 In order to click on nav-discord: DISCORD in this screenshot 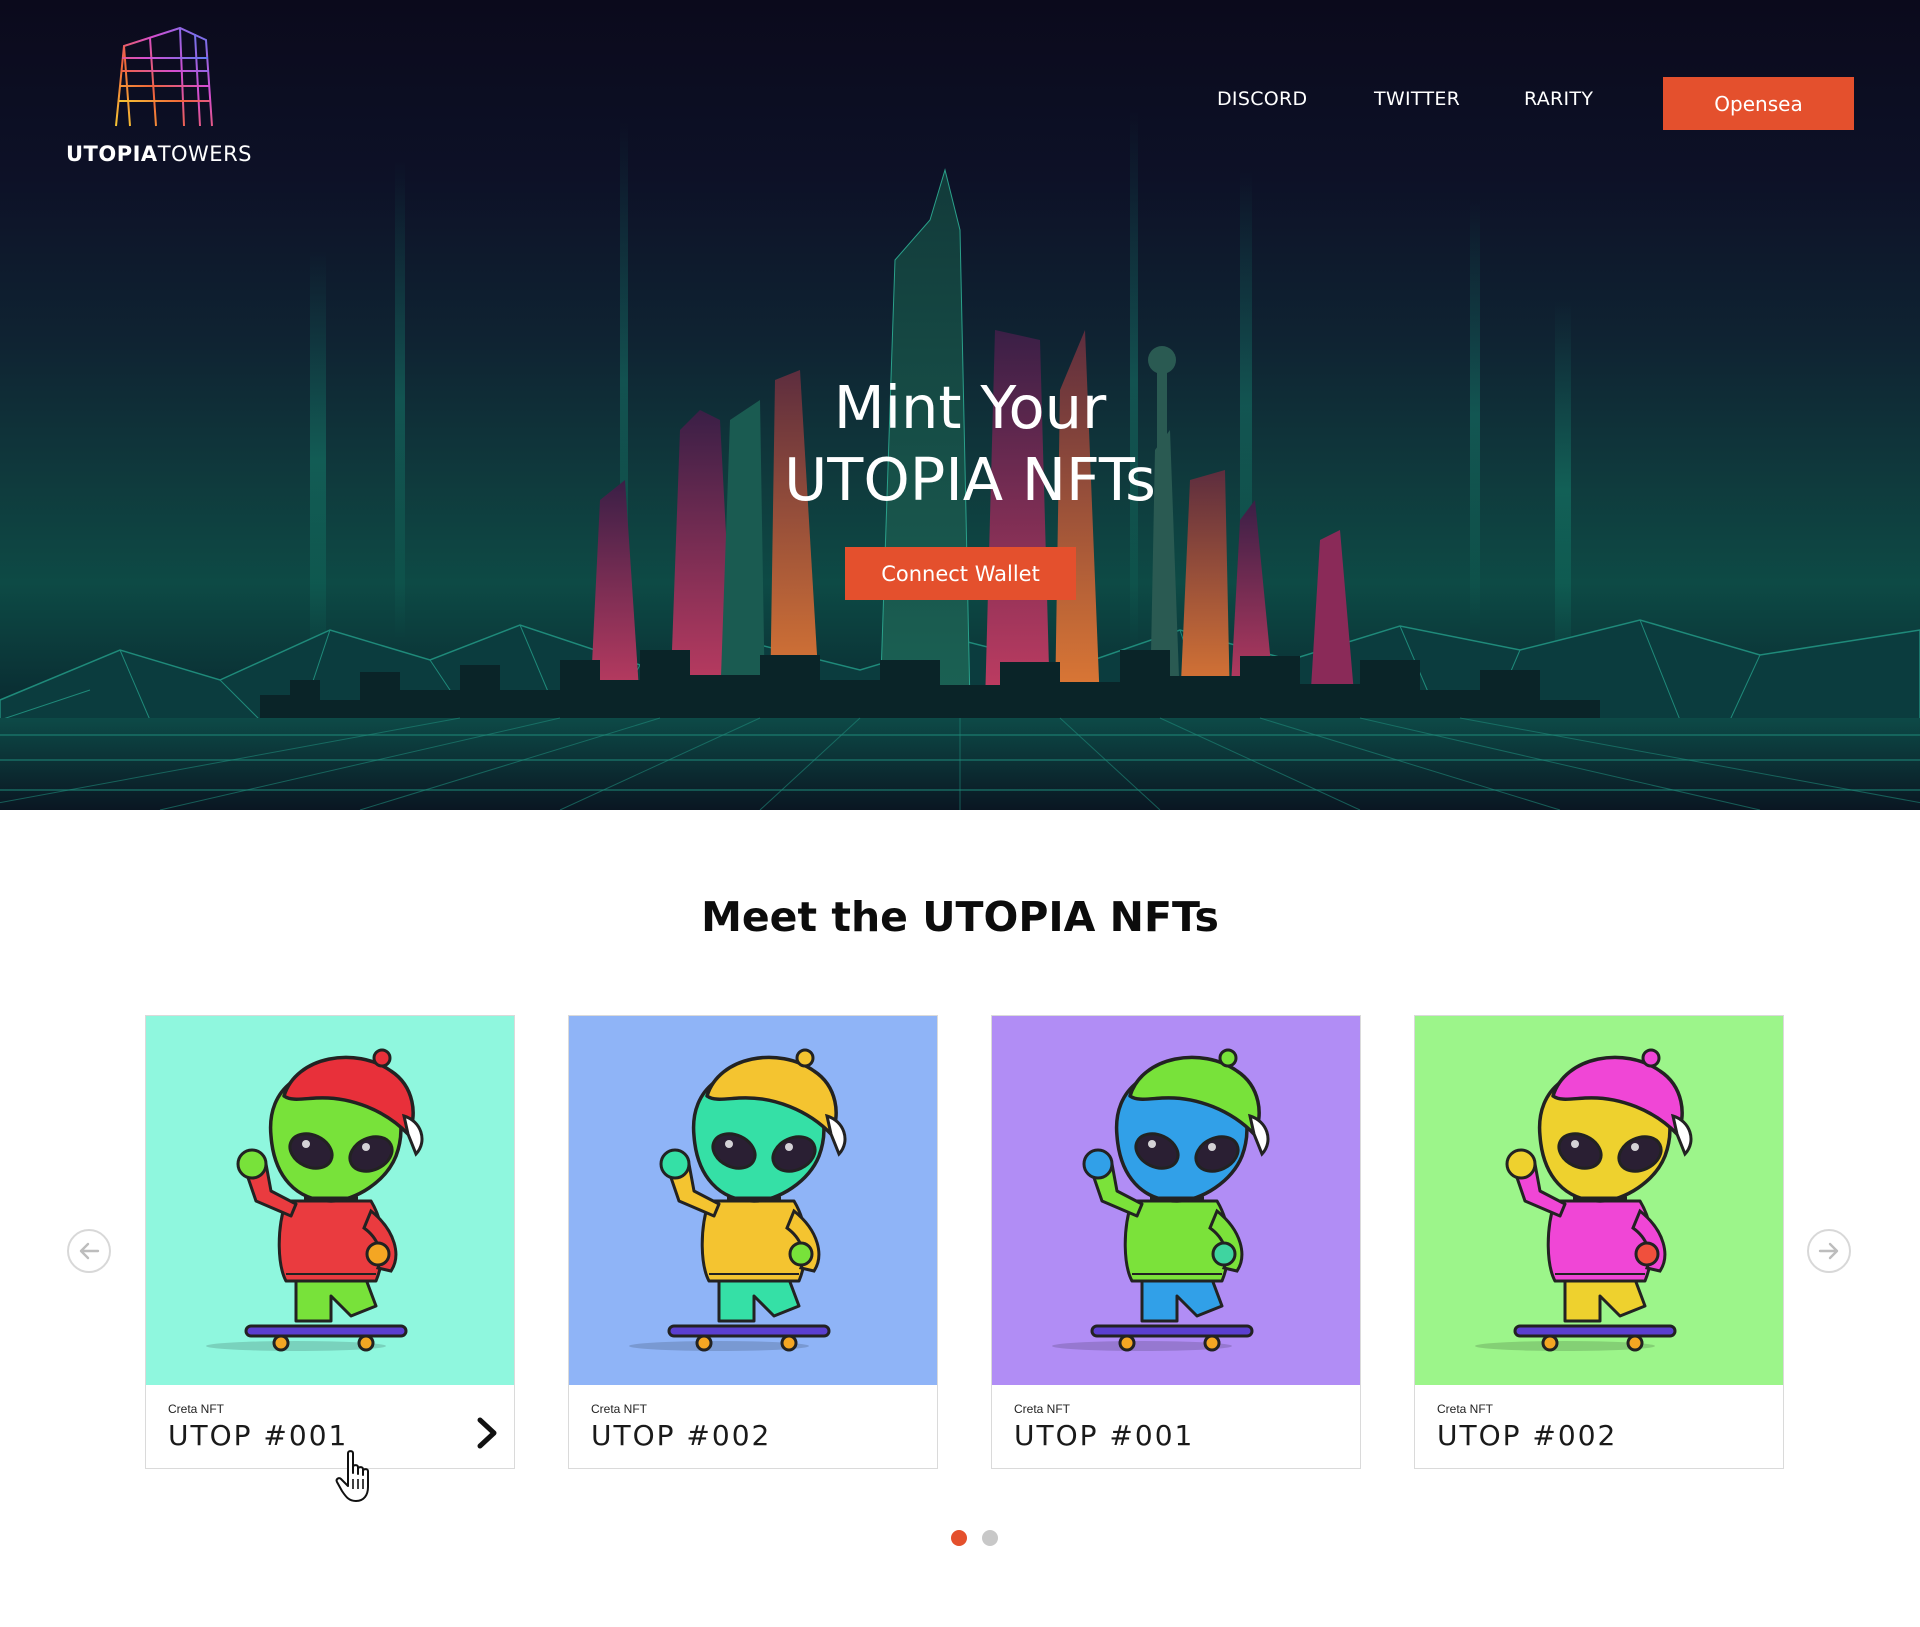, I will do `click(1262, 99)`.